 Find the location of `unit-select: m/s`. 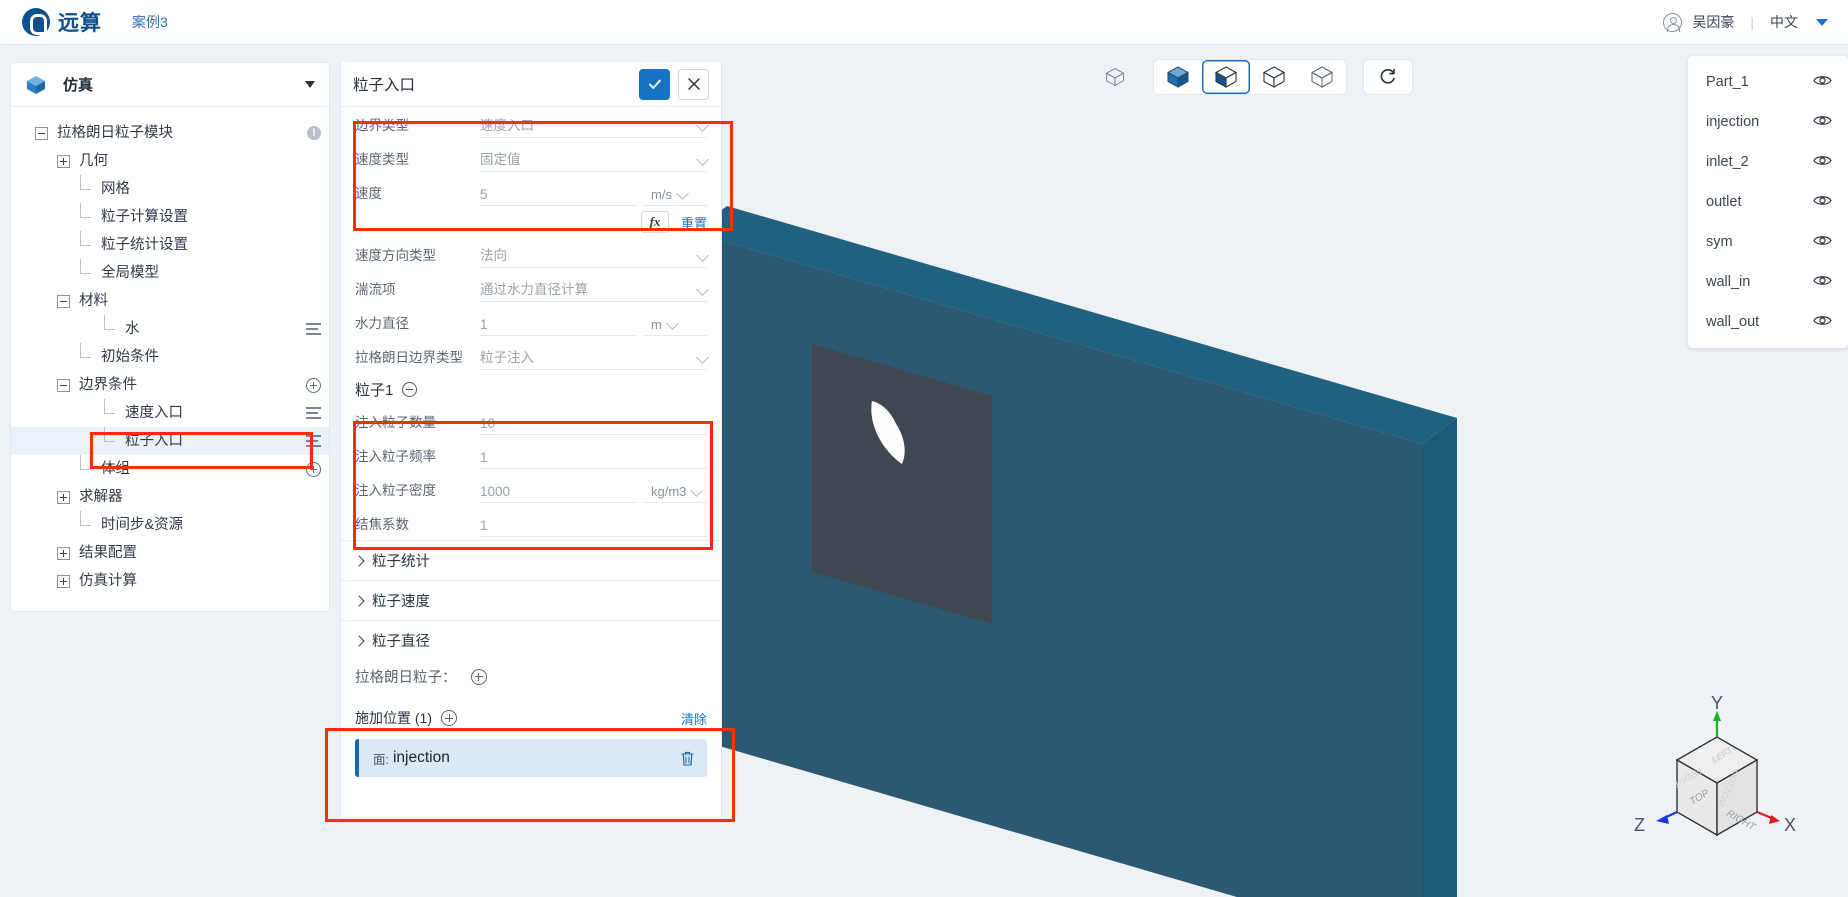

unit-select: m/s is located at coordinates (675, 192).